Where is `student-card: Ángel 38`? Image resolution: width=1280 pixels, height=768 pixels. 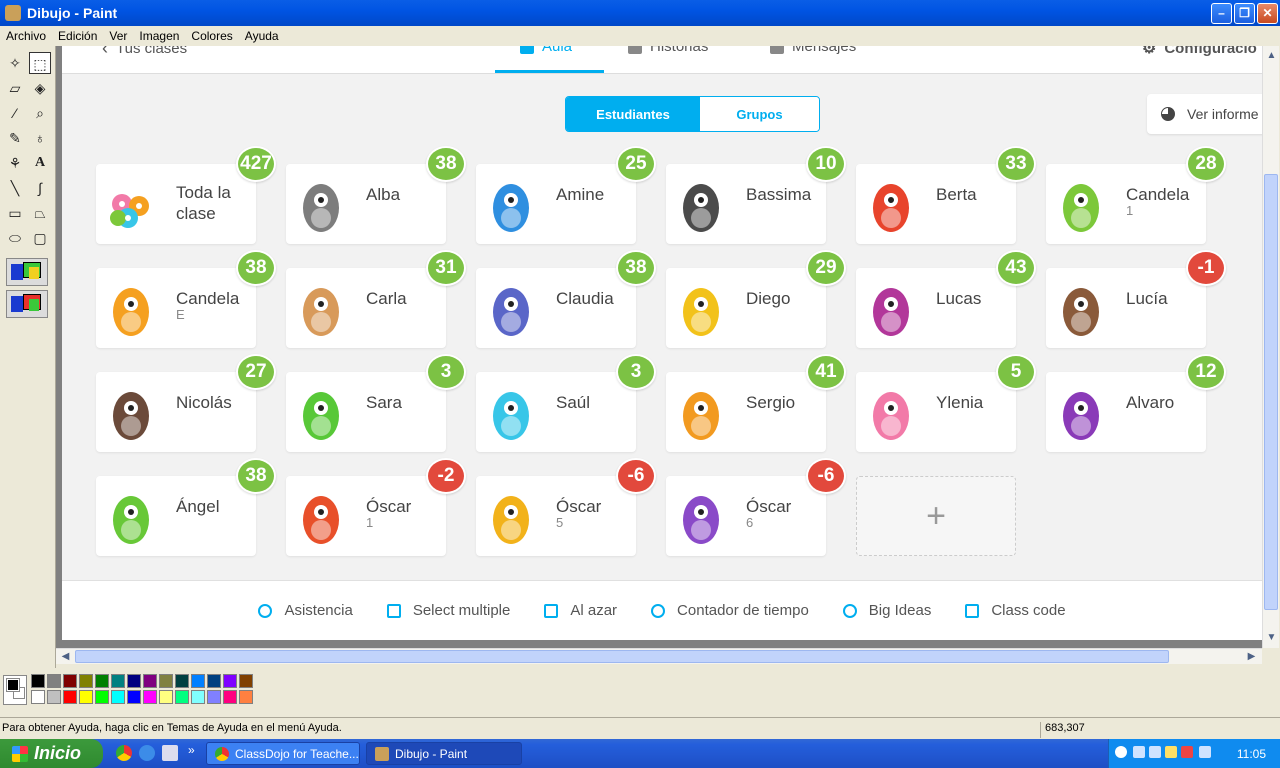
student-card: Ángel 38 is located at coordinates (186, 507).